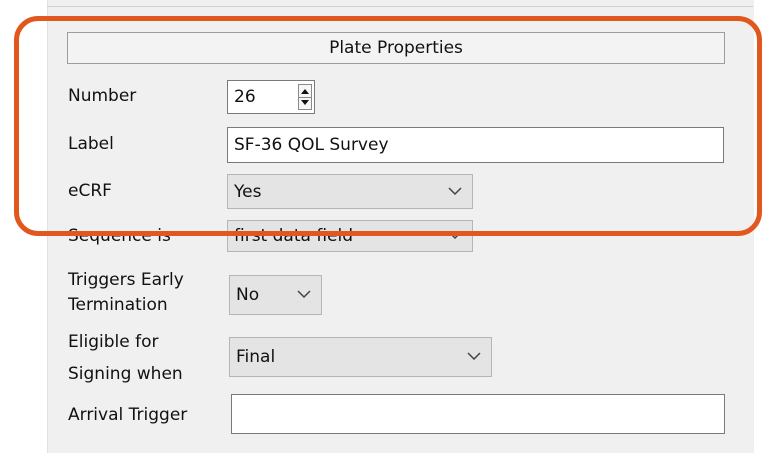  Describe the element at coordinates (248, 191) in the screenshot. I see `ecrf-selected-value: Yes` at that location.